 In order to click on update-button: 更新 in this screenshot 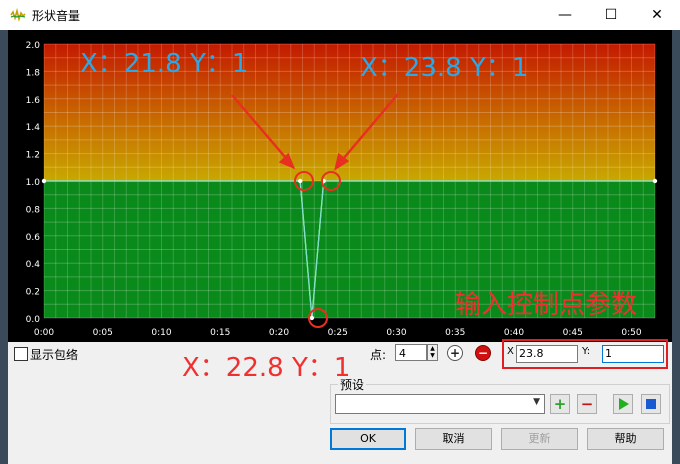, I will do `click(539, 439)`.